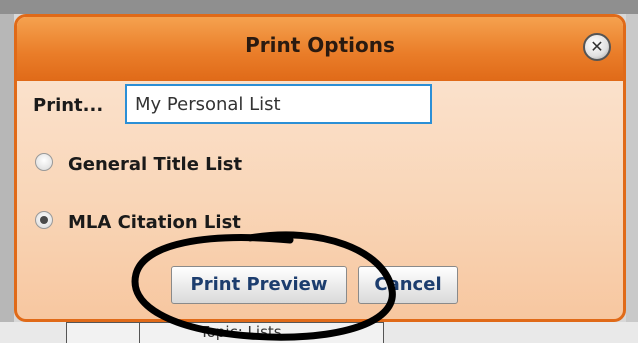 Image resolution: width=638 pixels, height=343 pixels. What do you see at coordinates (597, 47) in the screenshot?
I see `close-icon: ✕` at bounding box center [597, 47].